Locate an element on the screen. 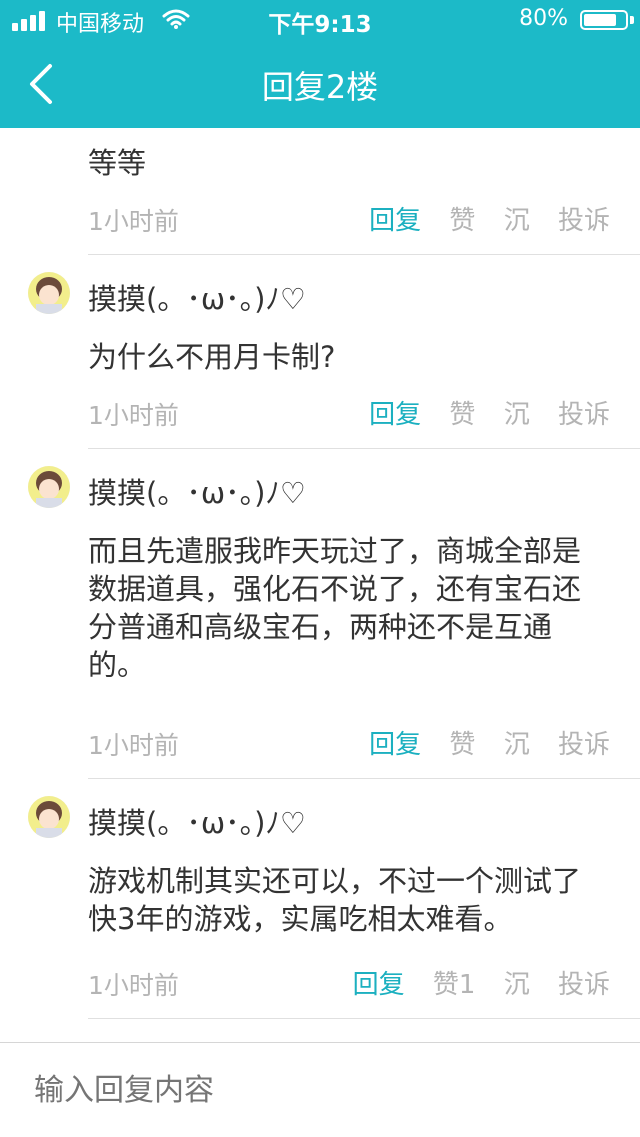 Image resolution: width=640 pixels, height=1137 pixels. reply-input-bar is located at coordinates (320, 1089).